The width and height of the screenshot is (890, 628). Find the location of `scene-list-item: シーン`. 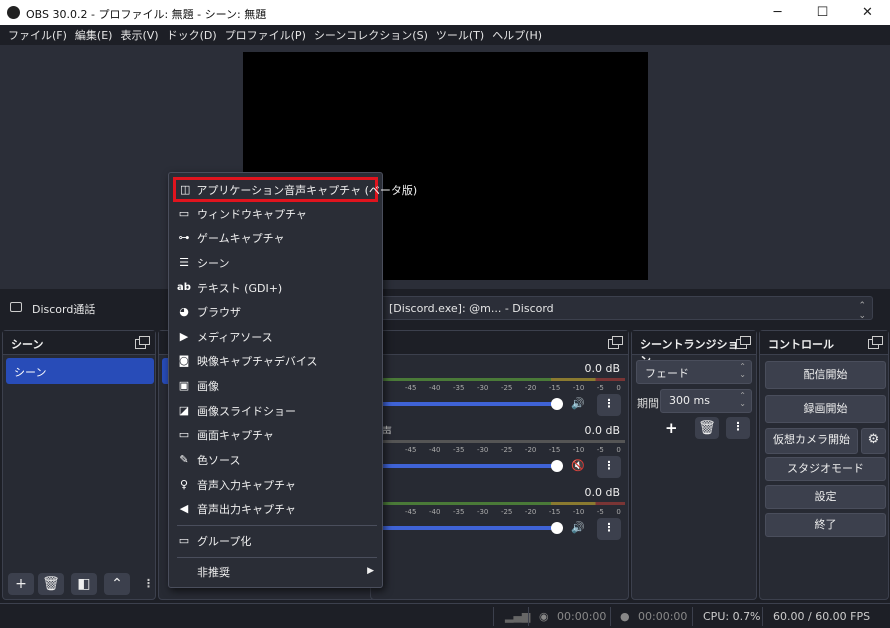

scene-list-item: シーン is located at coordinates (80, 371).